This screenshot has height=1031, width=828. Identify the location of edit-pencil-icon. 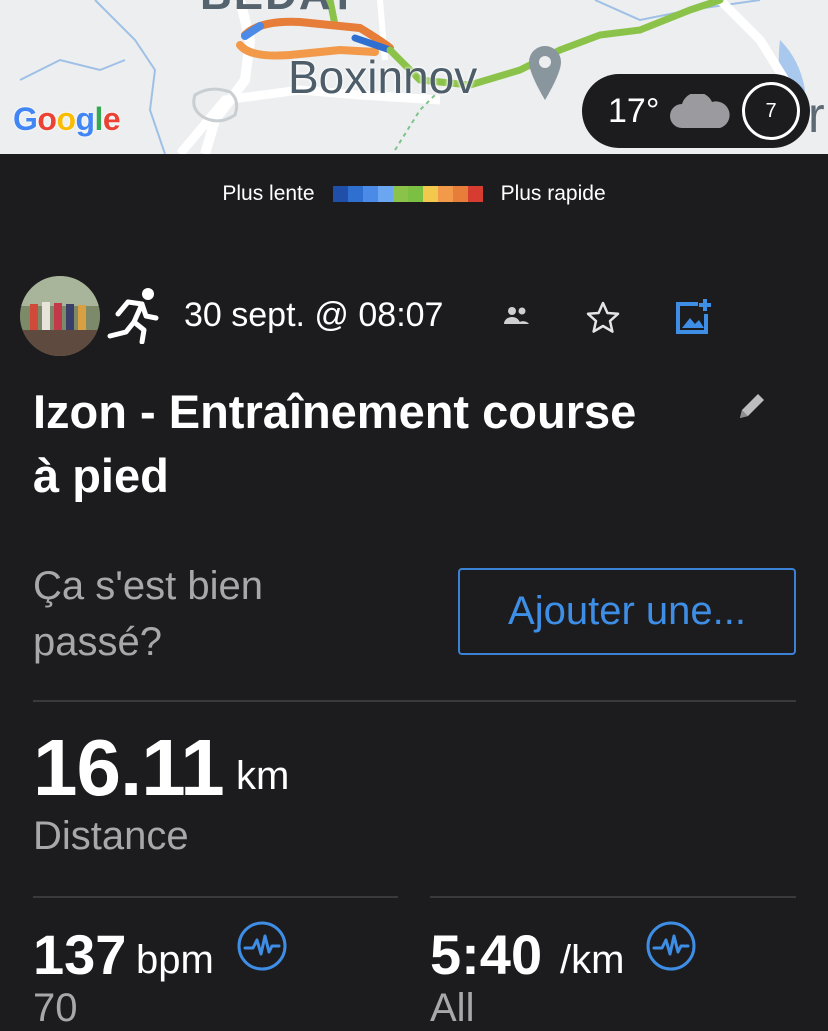
(752, 406).